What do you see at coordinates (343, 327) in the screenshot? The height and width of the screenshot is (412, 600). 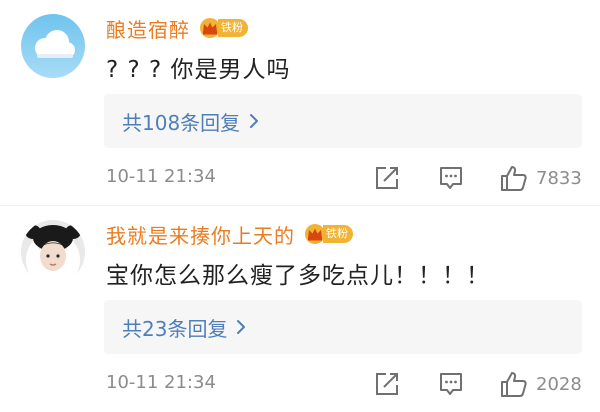 I see `replies-button: 共23条回复` at bounding box center [343, 327].